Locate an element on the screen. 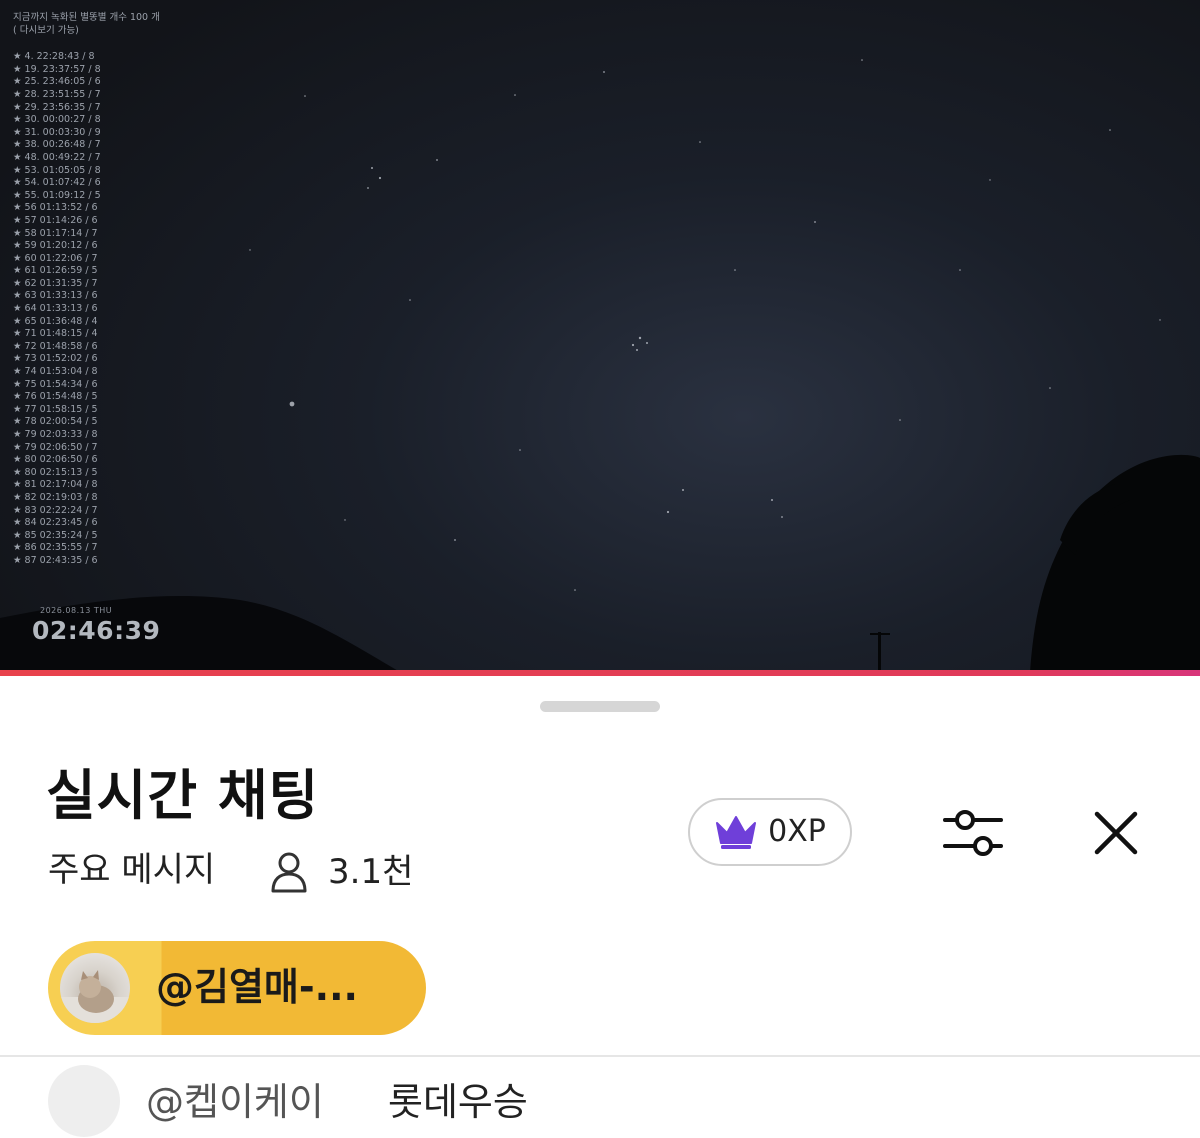 The width and height of the screenshot is (1200, 1138). meteor-log-entry: ★ 74 01:53:04 / 8 is located at coordinates (55, 372).